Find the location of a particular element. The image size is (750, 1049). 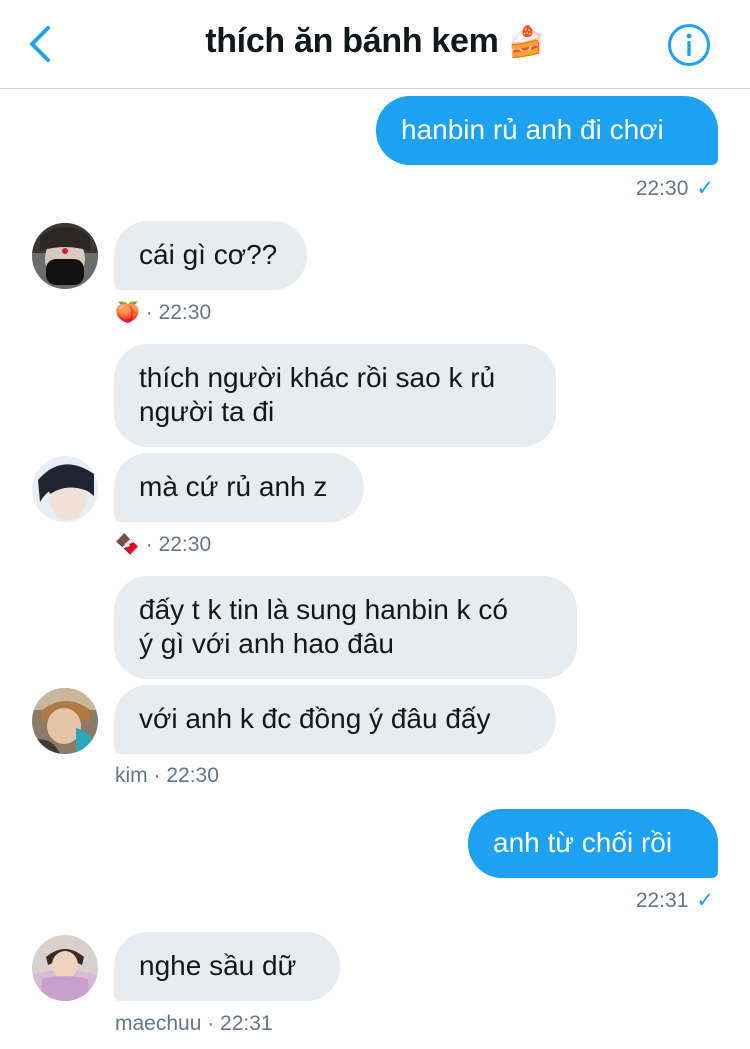

message-text: với anh k đc đồng ý đâu đấy is located at coordinates (315, 718).